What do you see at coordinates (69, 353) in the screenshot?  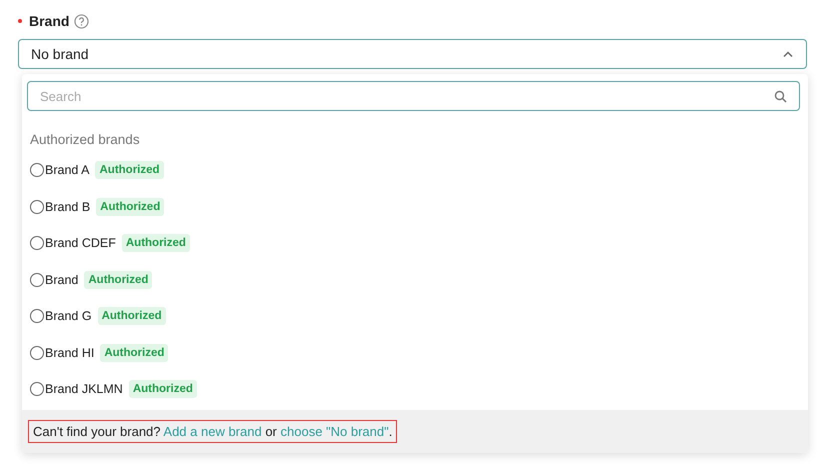 I see `brand-name: Brand HI` at bounding box center [69, 353].